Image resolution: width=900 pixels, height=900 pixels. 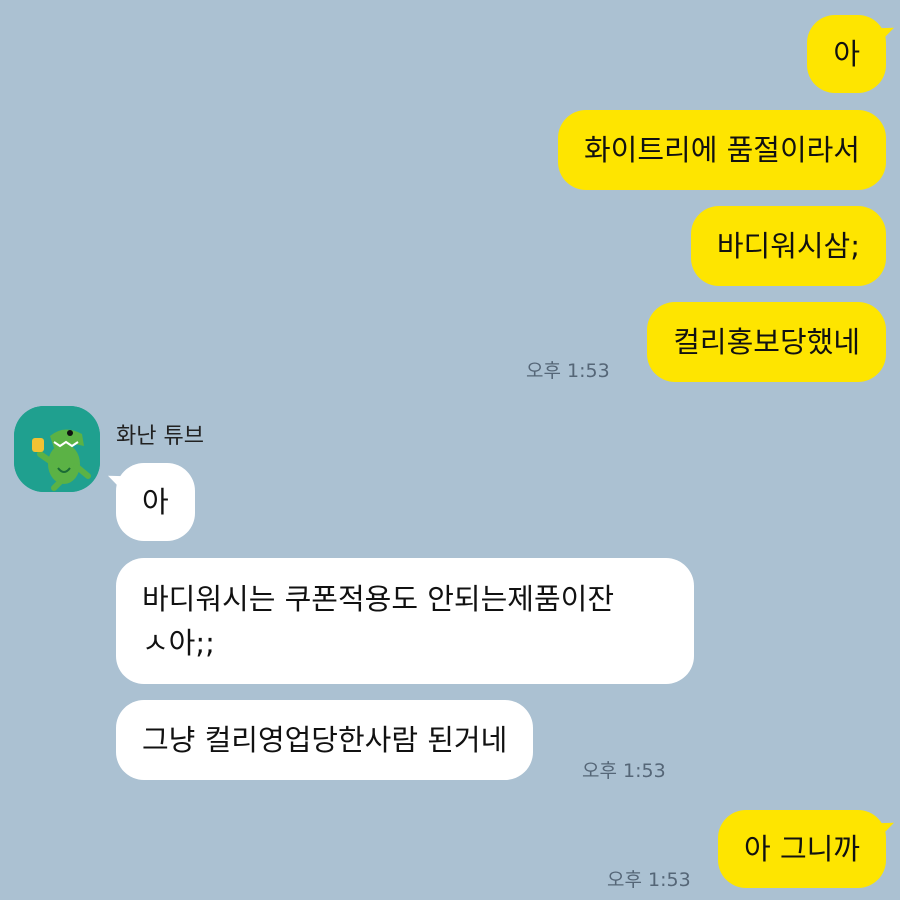 I want to click on message-text: 화이트리에 품절이라서, so click(x=721, y=150).